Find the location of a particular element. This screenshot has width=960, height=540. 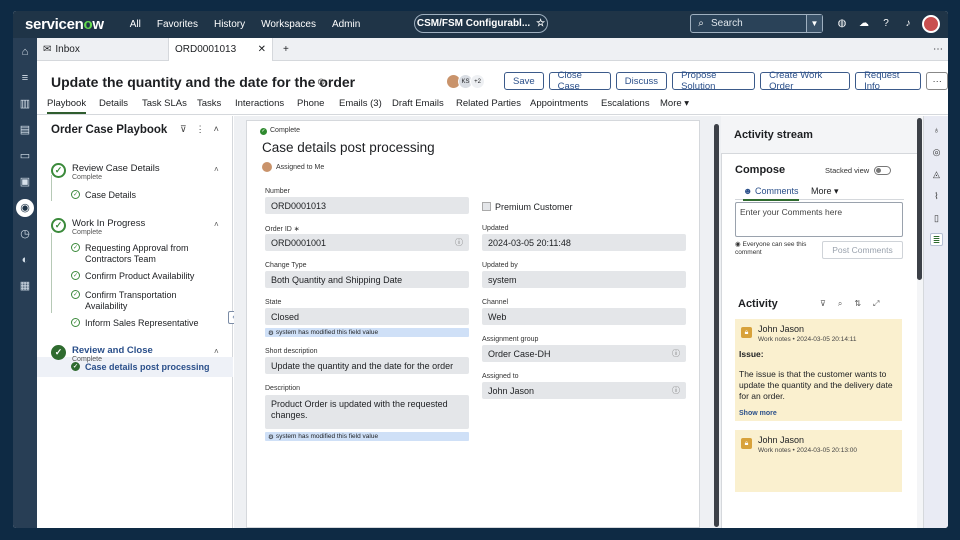

assignment-group-field: Order Case-DH ⓘ is located at coordinates (584, 353).